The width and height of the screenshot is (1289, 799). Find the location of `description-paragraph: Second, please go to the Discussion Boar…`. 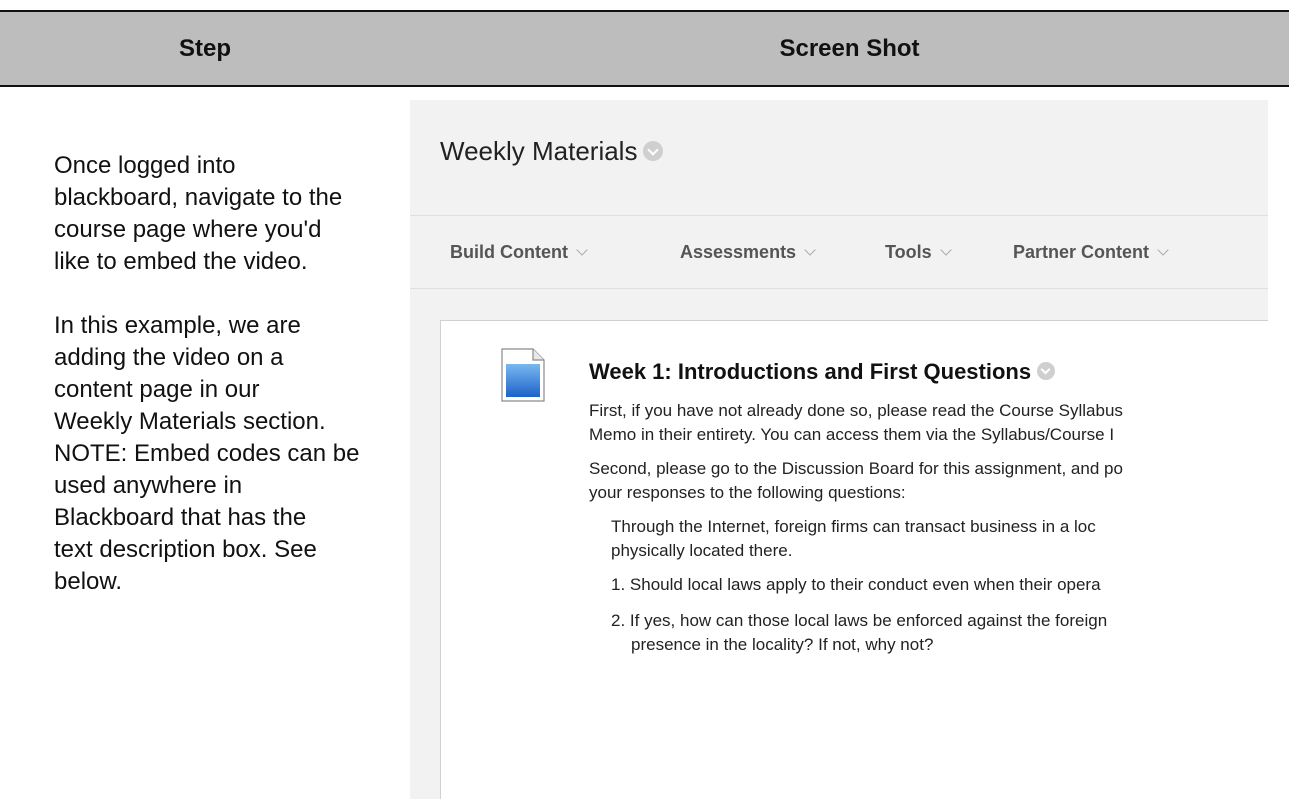

description-paragraph: Second, please go to the Discussion Boar… is located at coordinates (856, 480).